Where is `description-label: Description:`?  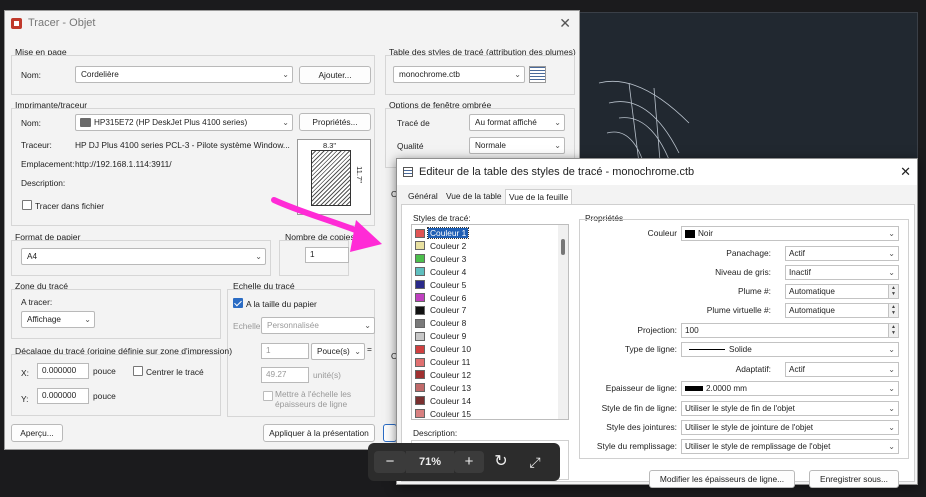
description-label: Description: is located at coordinates (43, 183).